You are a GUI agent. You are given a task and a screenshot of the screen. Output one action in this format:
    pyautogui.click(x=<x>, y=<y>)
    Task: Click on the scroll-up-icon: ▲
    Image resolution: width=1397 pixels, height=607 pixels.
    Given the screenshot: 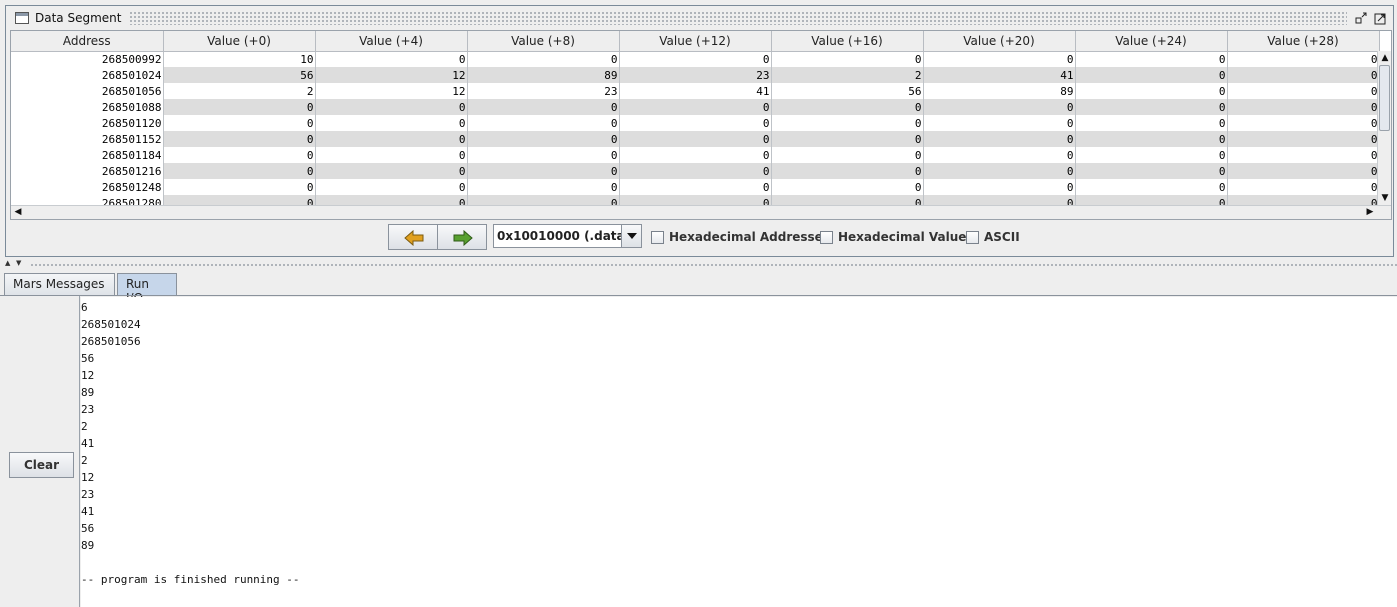 What is the action you would take?
    pyautogui.click(x=1384, y=58)
    